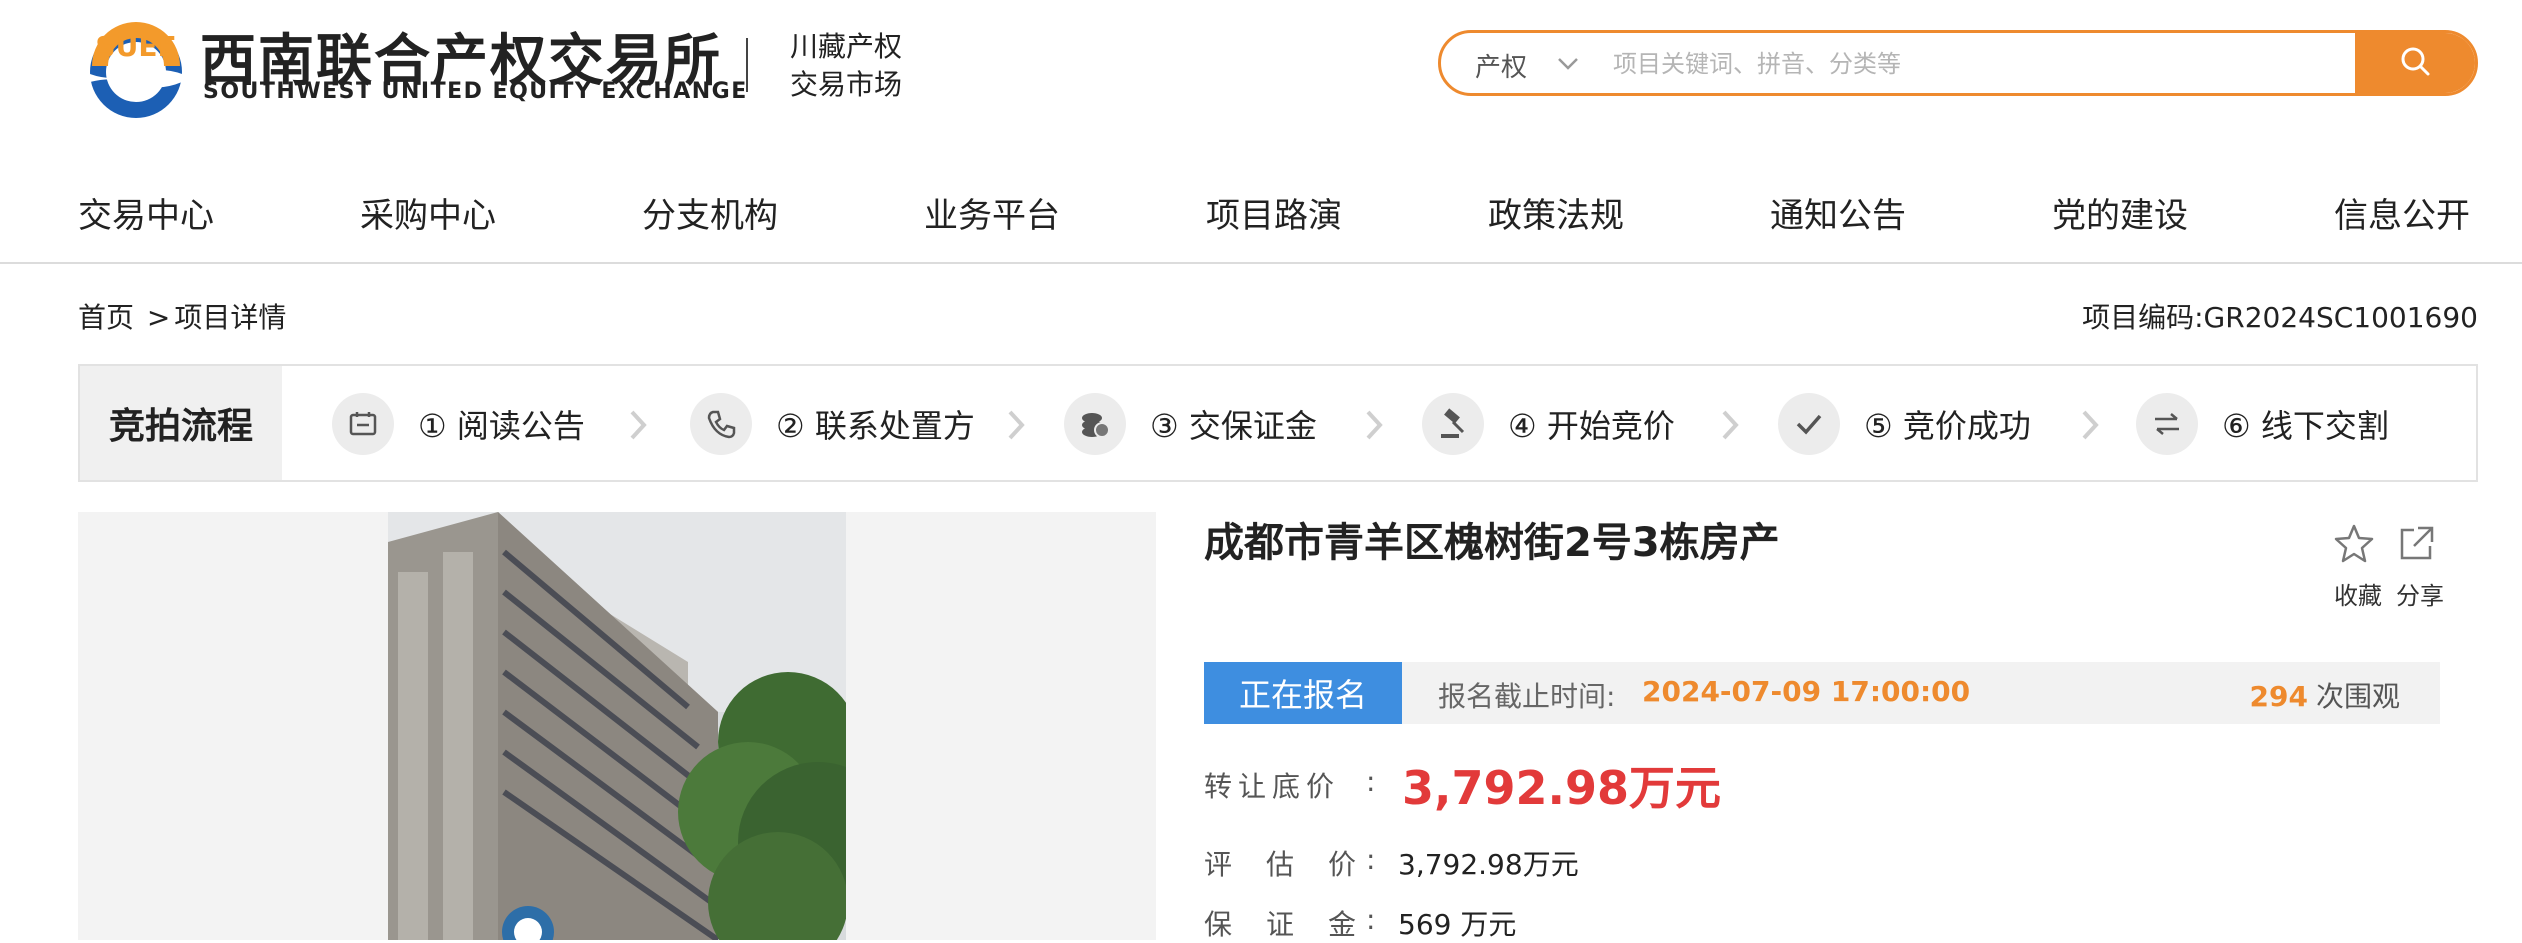  I want to click on share-icon, so click(2417, 543).